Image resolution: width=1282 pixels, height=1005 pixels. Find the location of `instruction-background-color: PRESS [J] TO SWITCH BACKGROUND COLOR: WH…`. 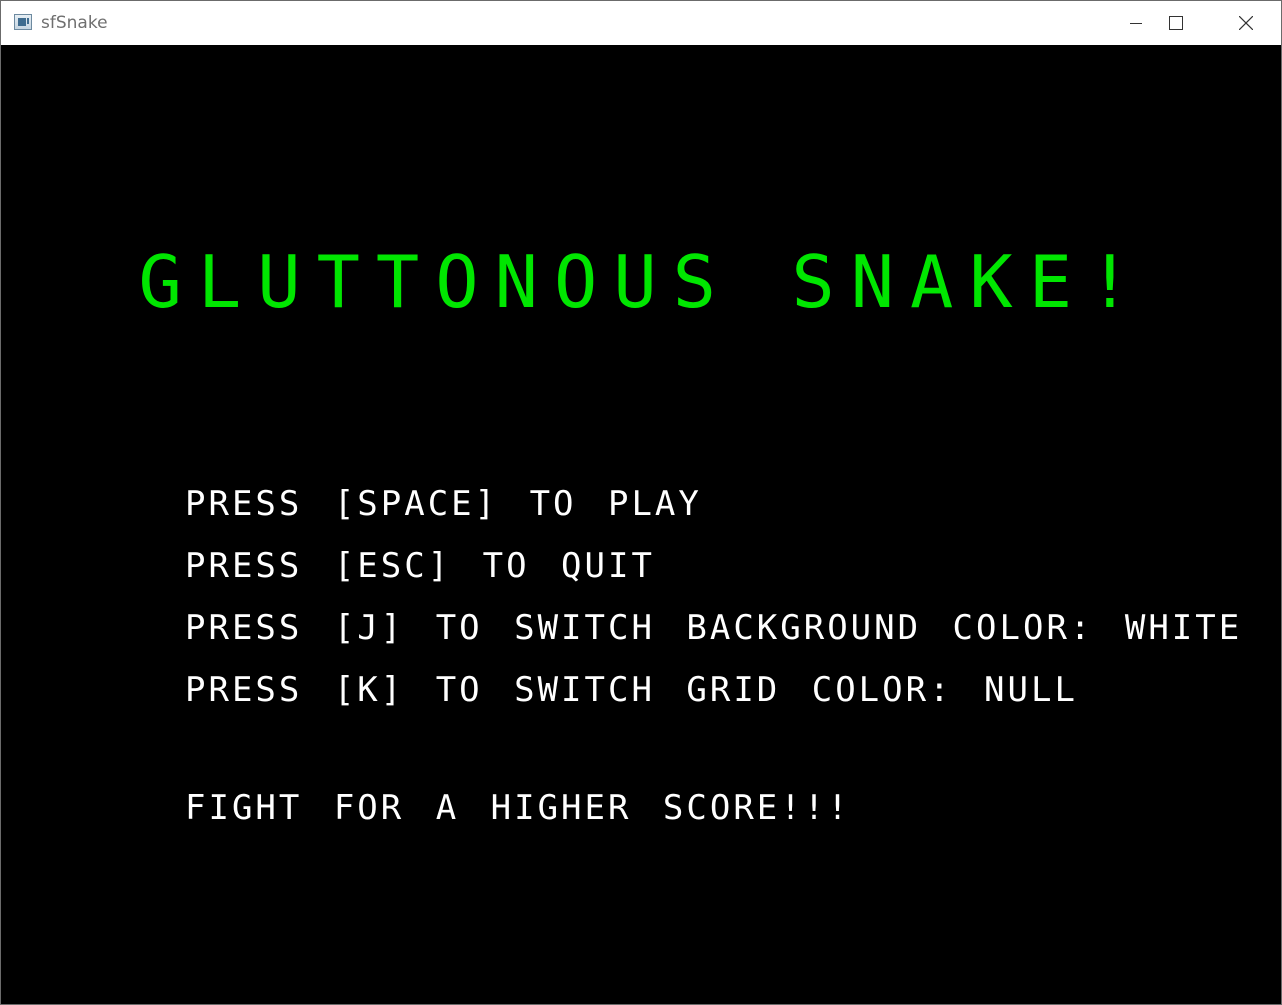

instruction-background-color: PRESS [J] TO SWITCH BACKGROUND COLOR: WH… is located at coordinates (714, 628).